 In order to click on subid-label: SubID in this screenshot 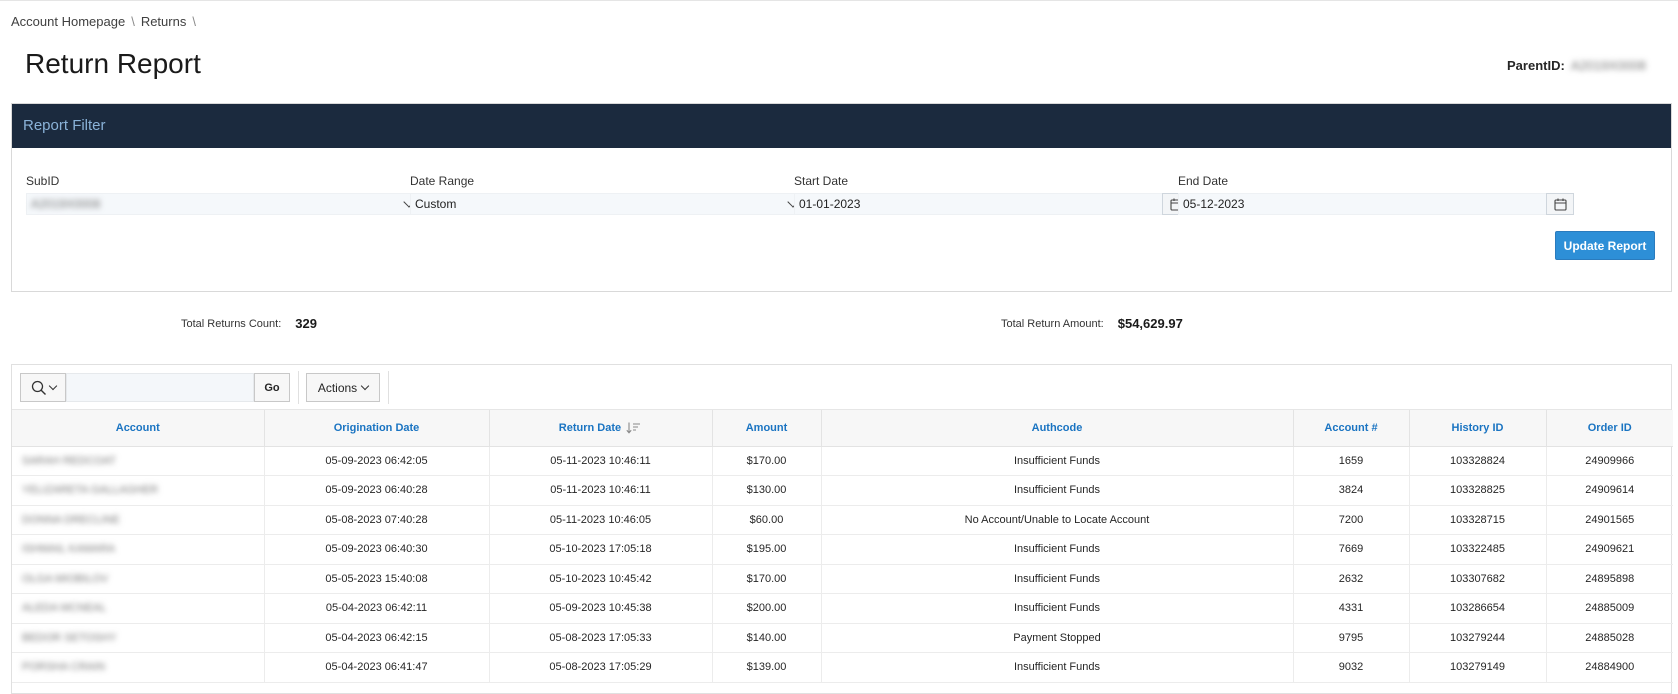, I will do `click(43, 181)`.